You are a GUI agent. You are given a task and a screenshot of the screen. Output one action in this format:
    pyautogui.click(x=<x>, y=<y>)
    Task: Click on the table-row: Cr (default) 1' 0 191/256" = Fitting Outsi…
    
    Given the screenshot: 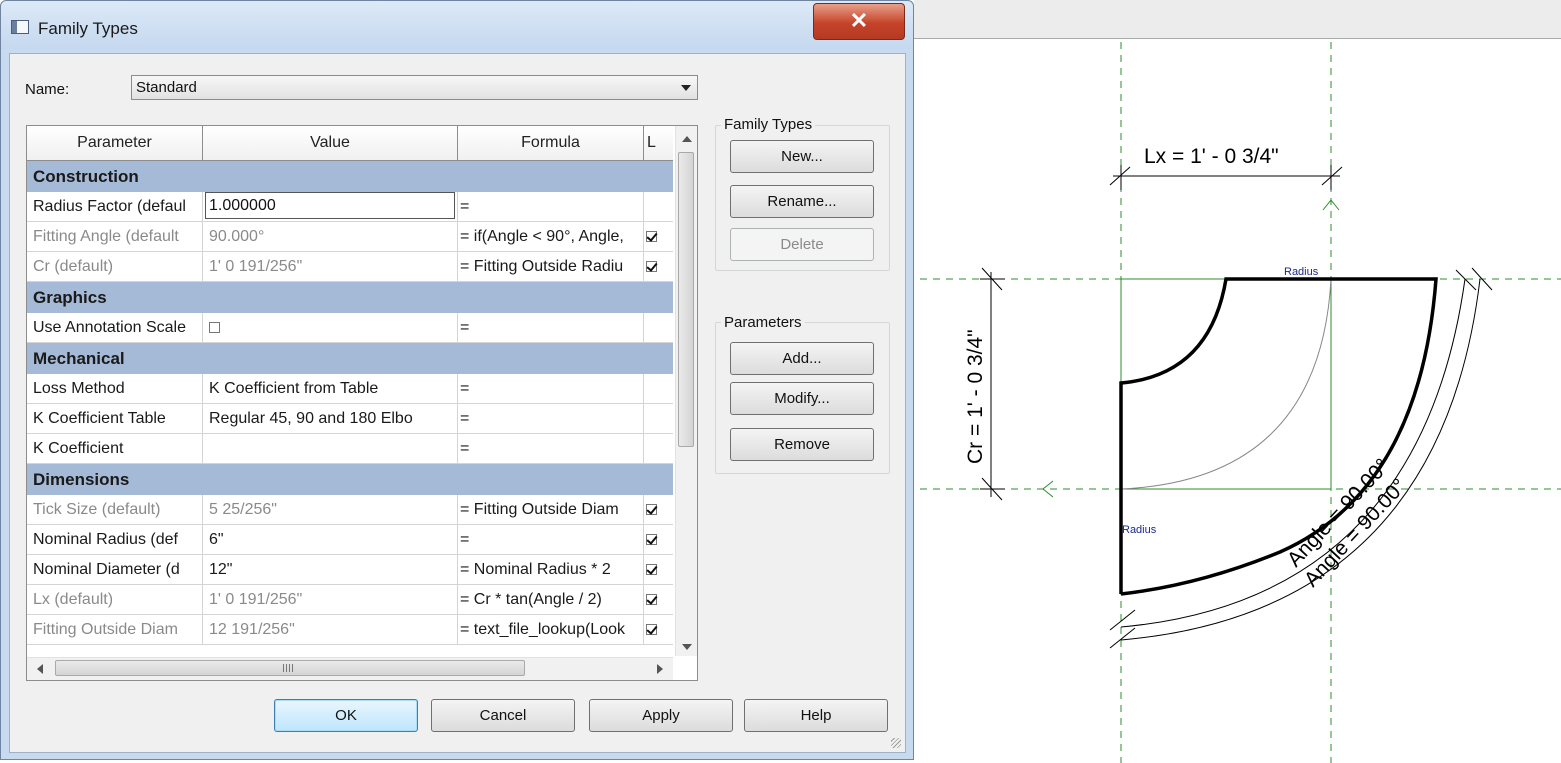 What is the action you would take?
    pyautogui.click(x=350, y=267)
    